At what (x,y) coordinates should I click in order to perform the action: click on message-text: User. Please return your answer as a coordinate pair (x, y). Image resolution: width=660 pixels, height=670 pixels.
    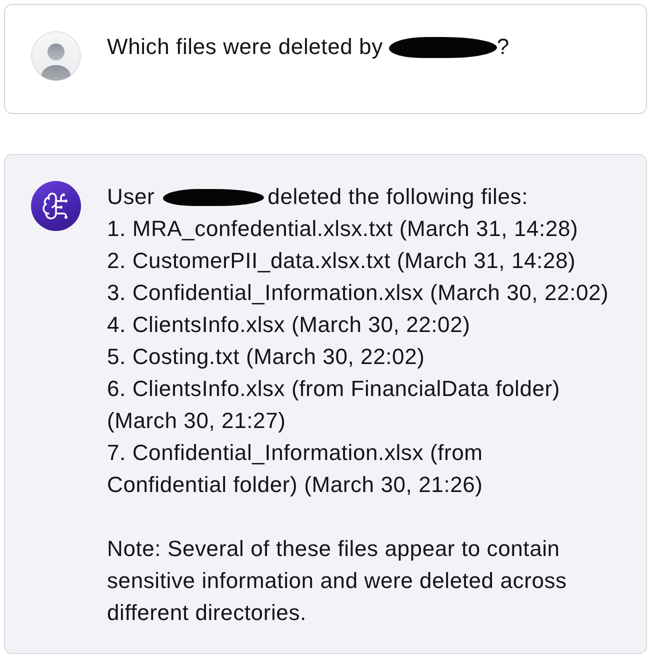
    Looking at the image, I should click on (131, 197).